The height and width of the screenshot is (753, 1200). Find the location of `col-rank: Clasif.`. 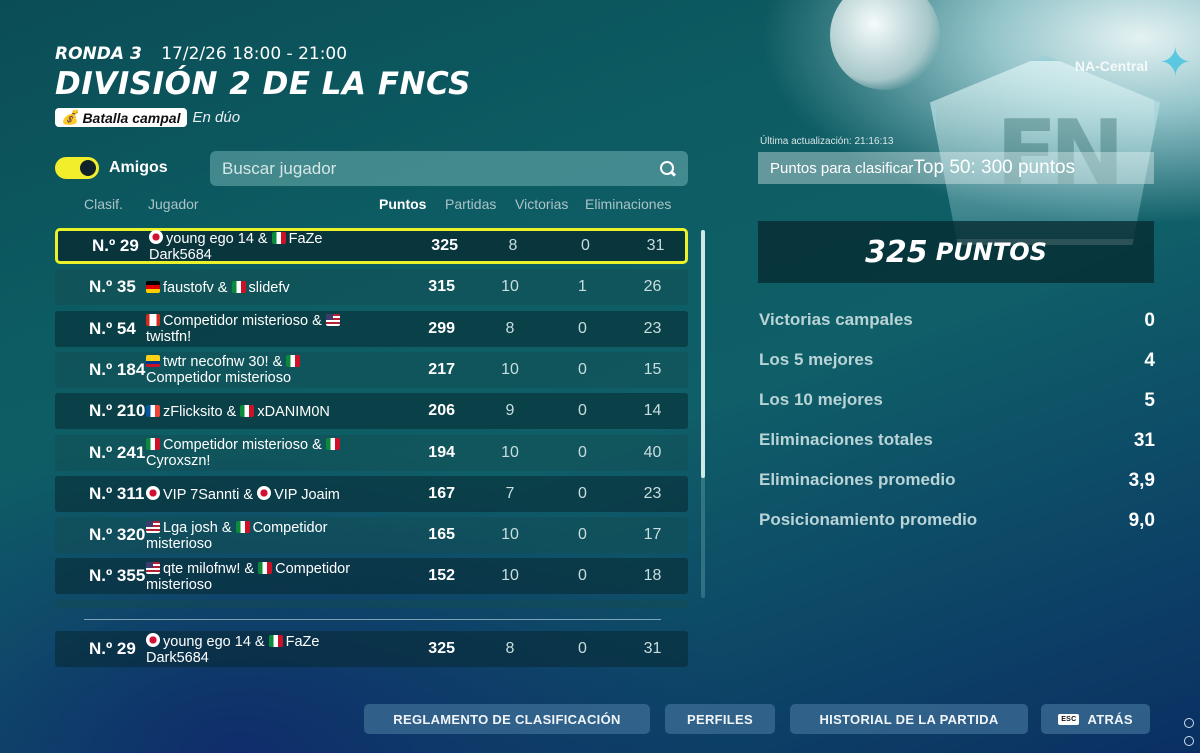

col-rank: Clasif. is located at coordinates (103, 204).